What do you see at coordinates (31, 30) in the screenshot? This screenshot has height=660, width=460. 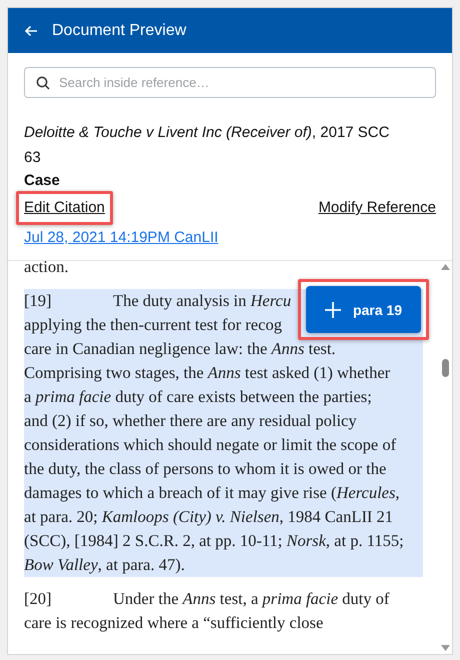 I see `back-arrow-icon` at bounding box center [31, 30].